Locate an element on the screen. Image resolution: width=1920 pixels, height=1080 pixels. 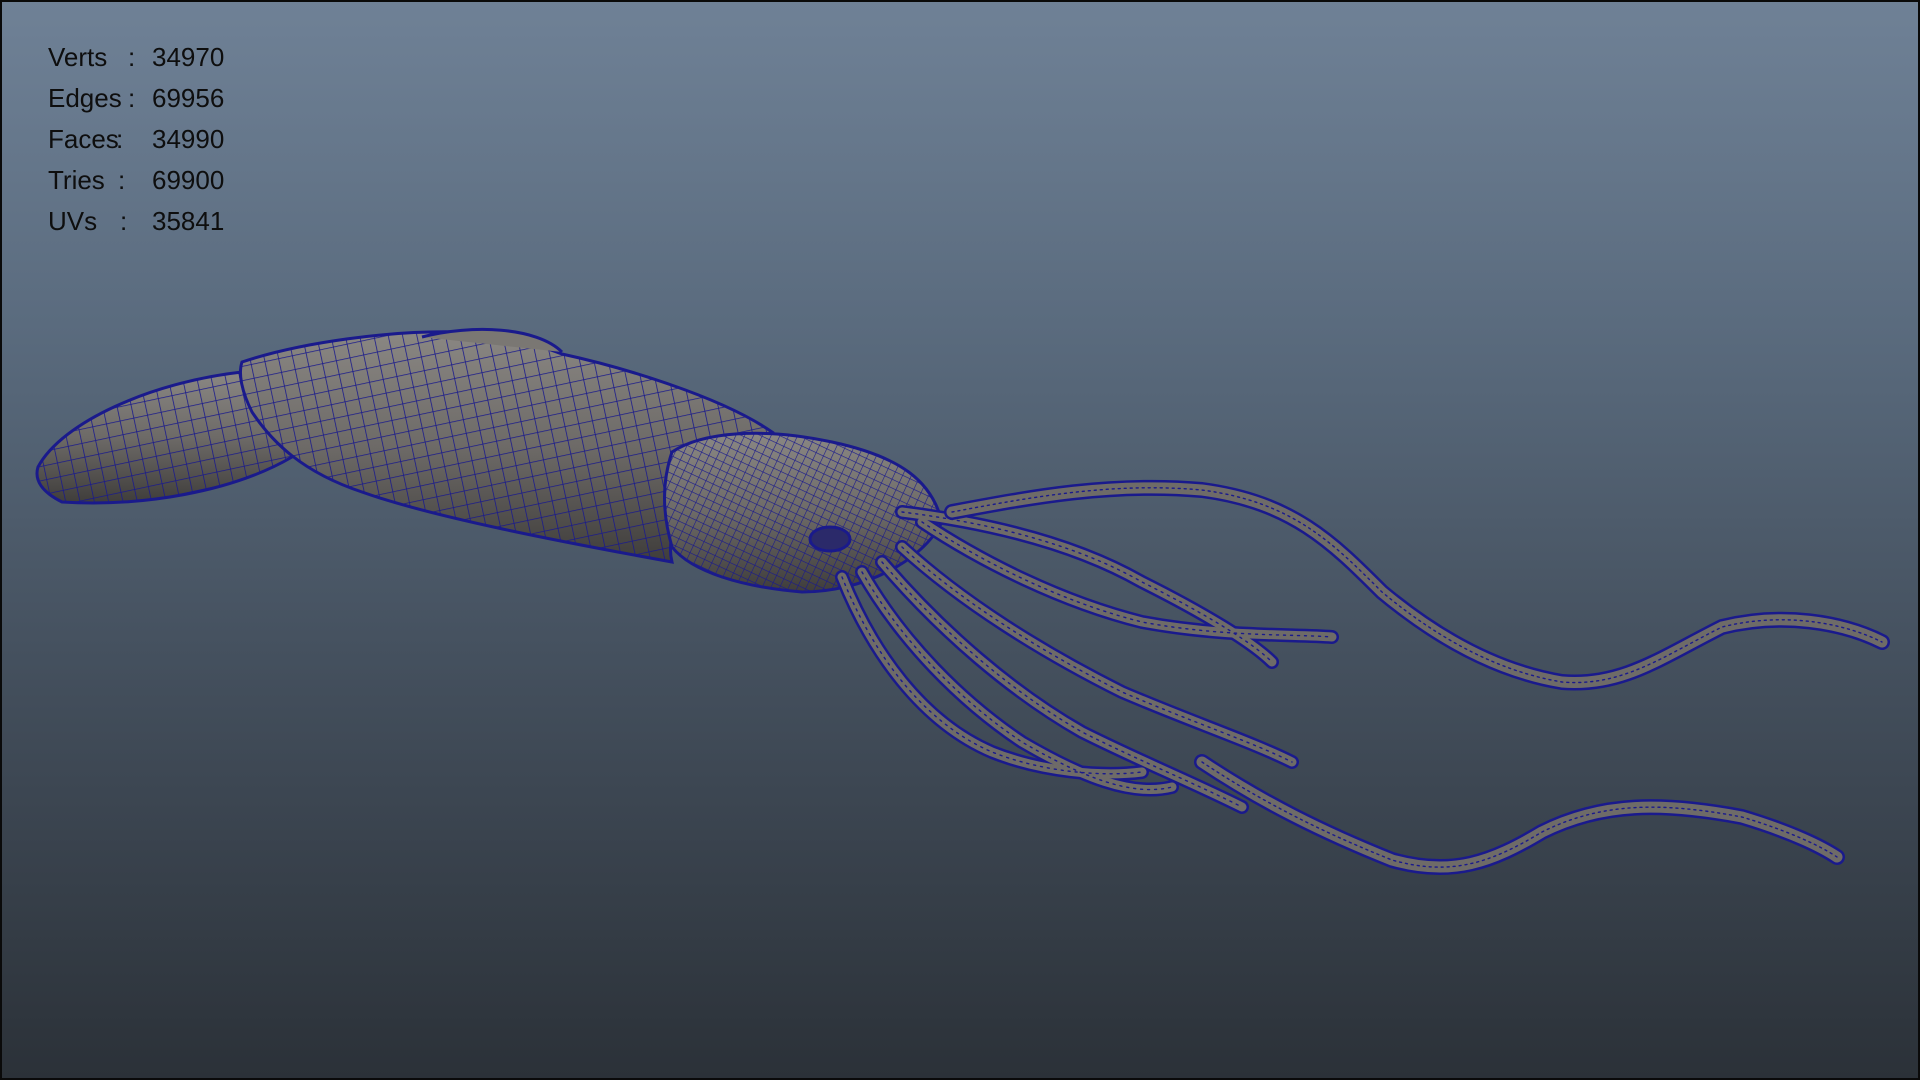
hud-stat-value: 69900 is located at coordinates (188, 180).